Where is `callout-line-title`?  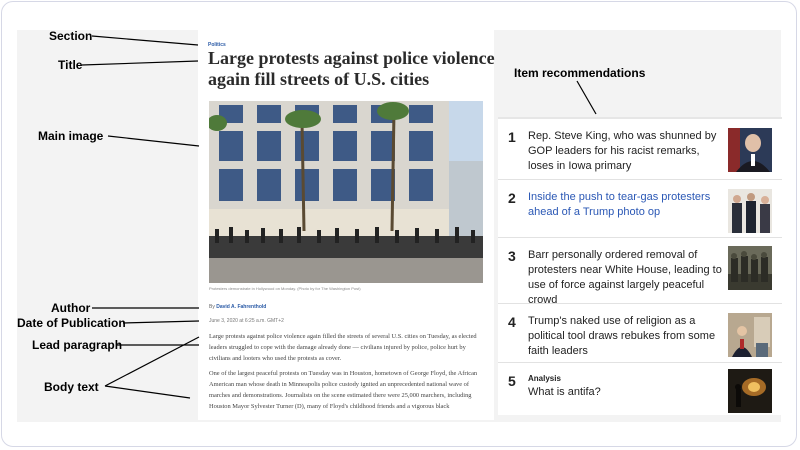
callout-line-title is located at coordinates (140, 63).